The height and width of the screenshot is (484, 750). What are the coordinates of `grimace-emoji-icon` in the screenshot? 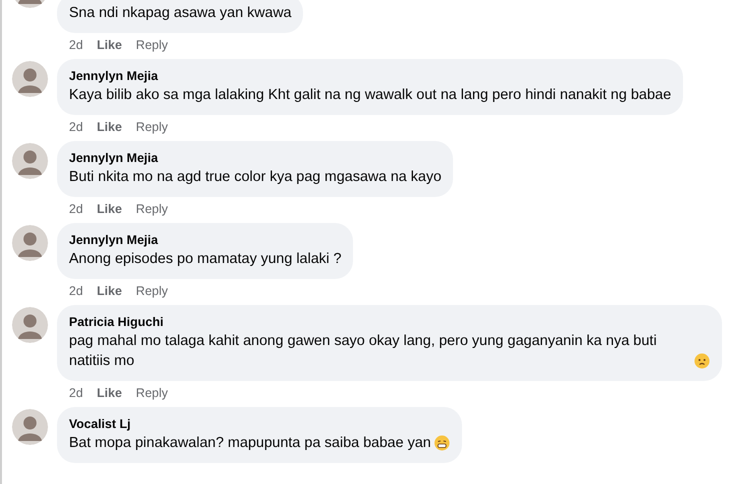 It's located at (442, 443).